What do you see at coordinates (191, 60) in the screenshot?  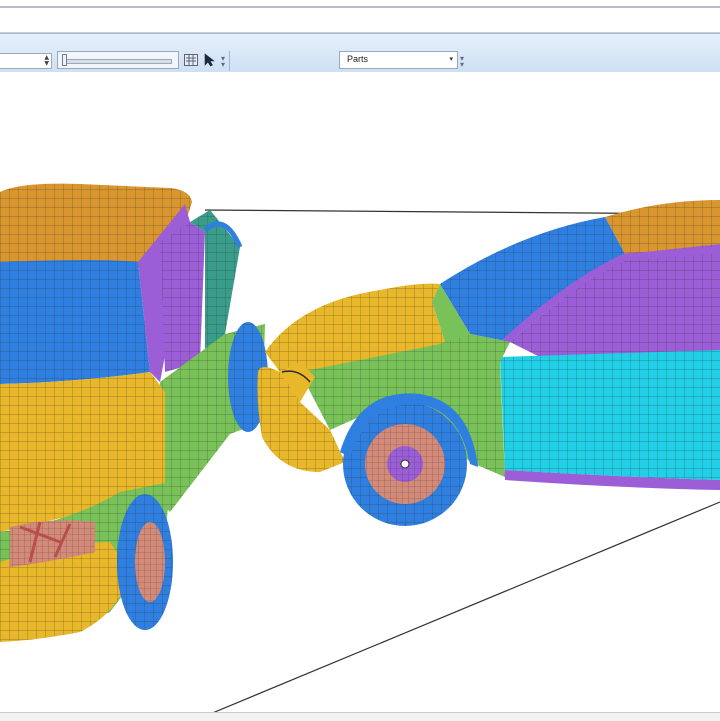 I see `counter-icon` at bounding box center [191, 60].